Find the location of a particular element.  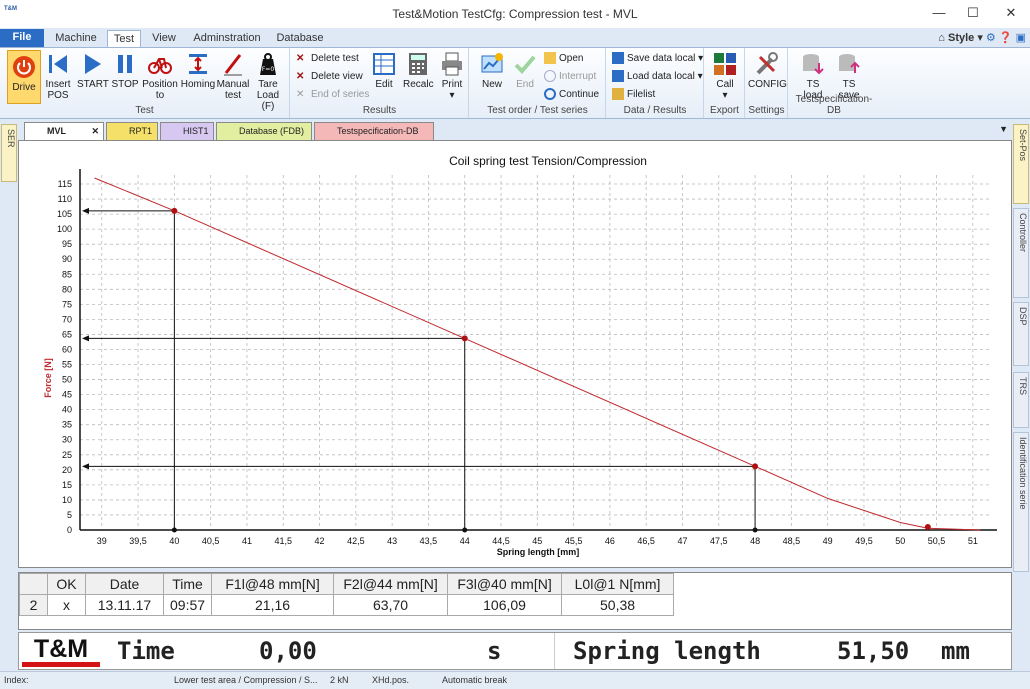

side-tab-ser: SER is located at coordinates (9, 153).